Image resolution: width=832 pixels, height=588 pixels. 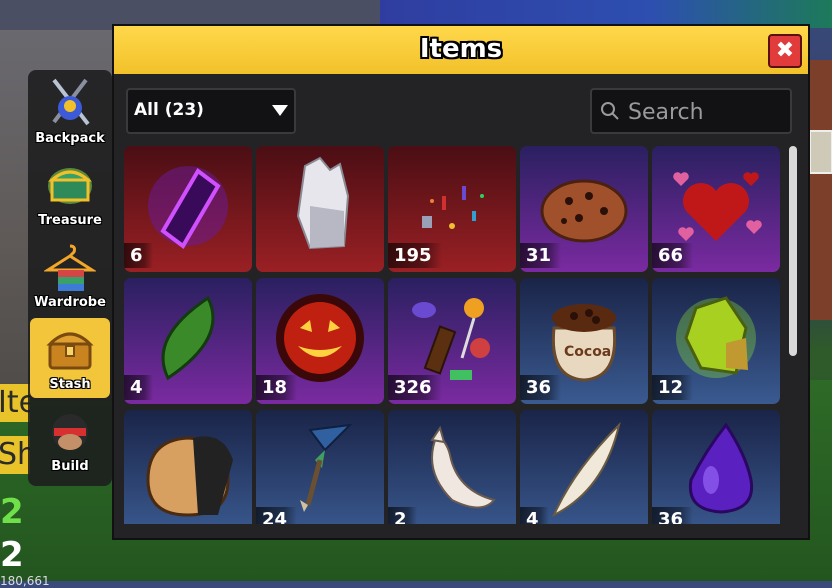 I want to click on item-slot: 12, so click(x=716, y=341).